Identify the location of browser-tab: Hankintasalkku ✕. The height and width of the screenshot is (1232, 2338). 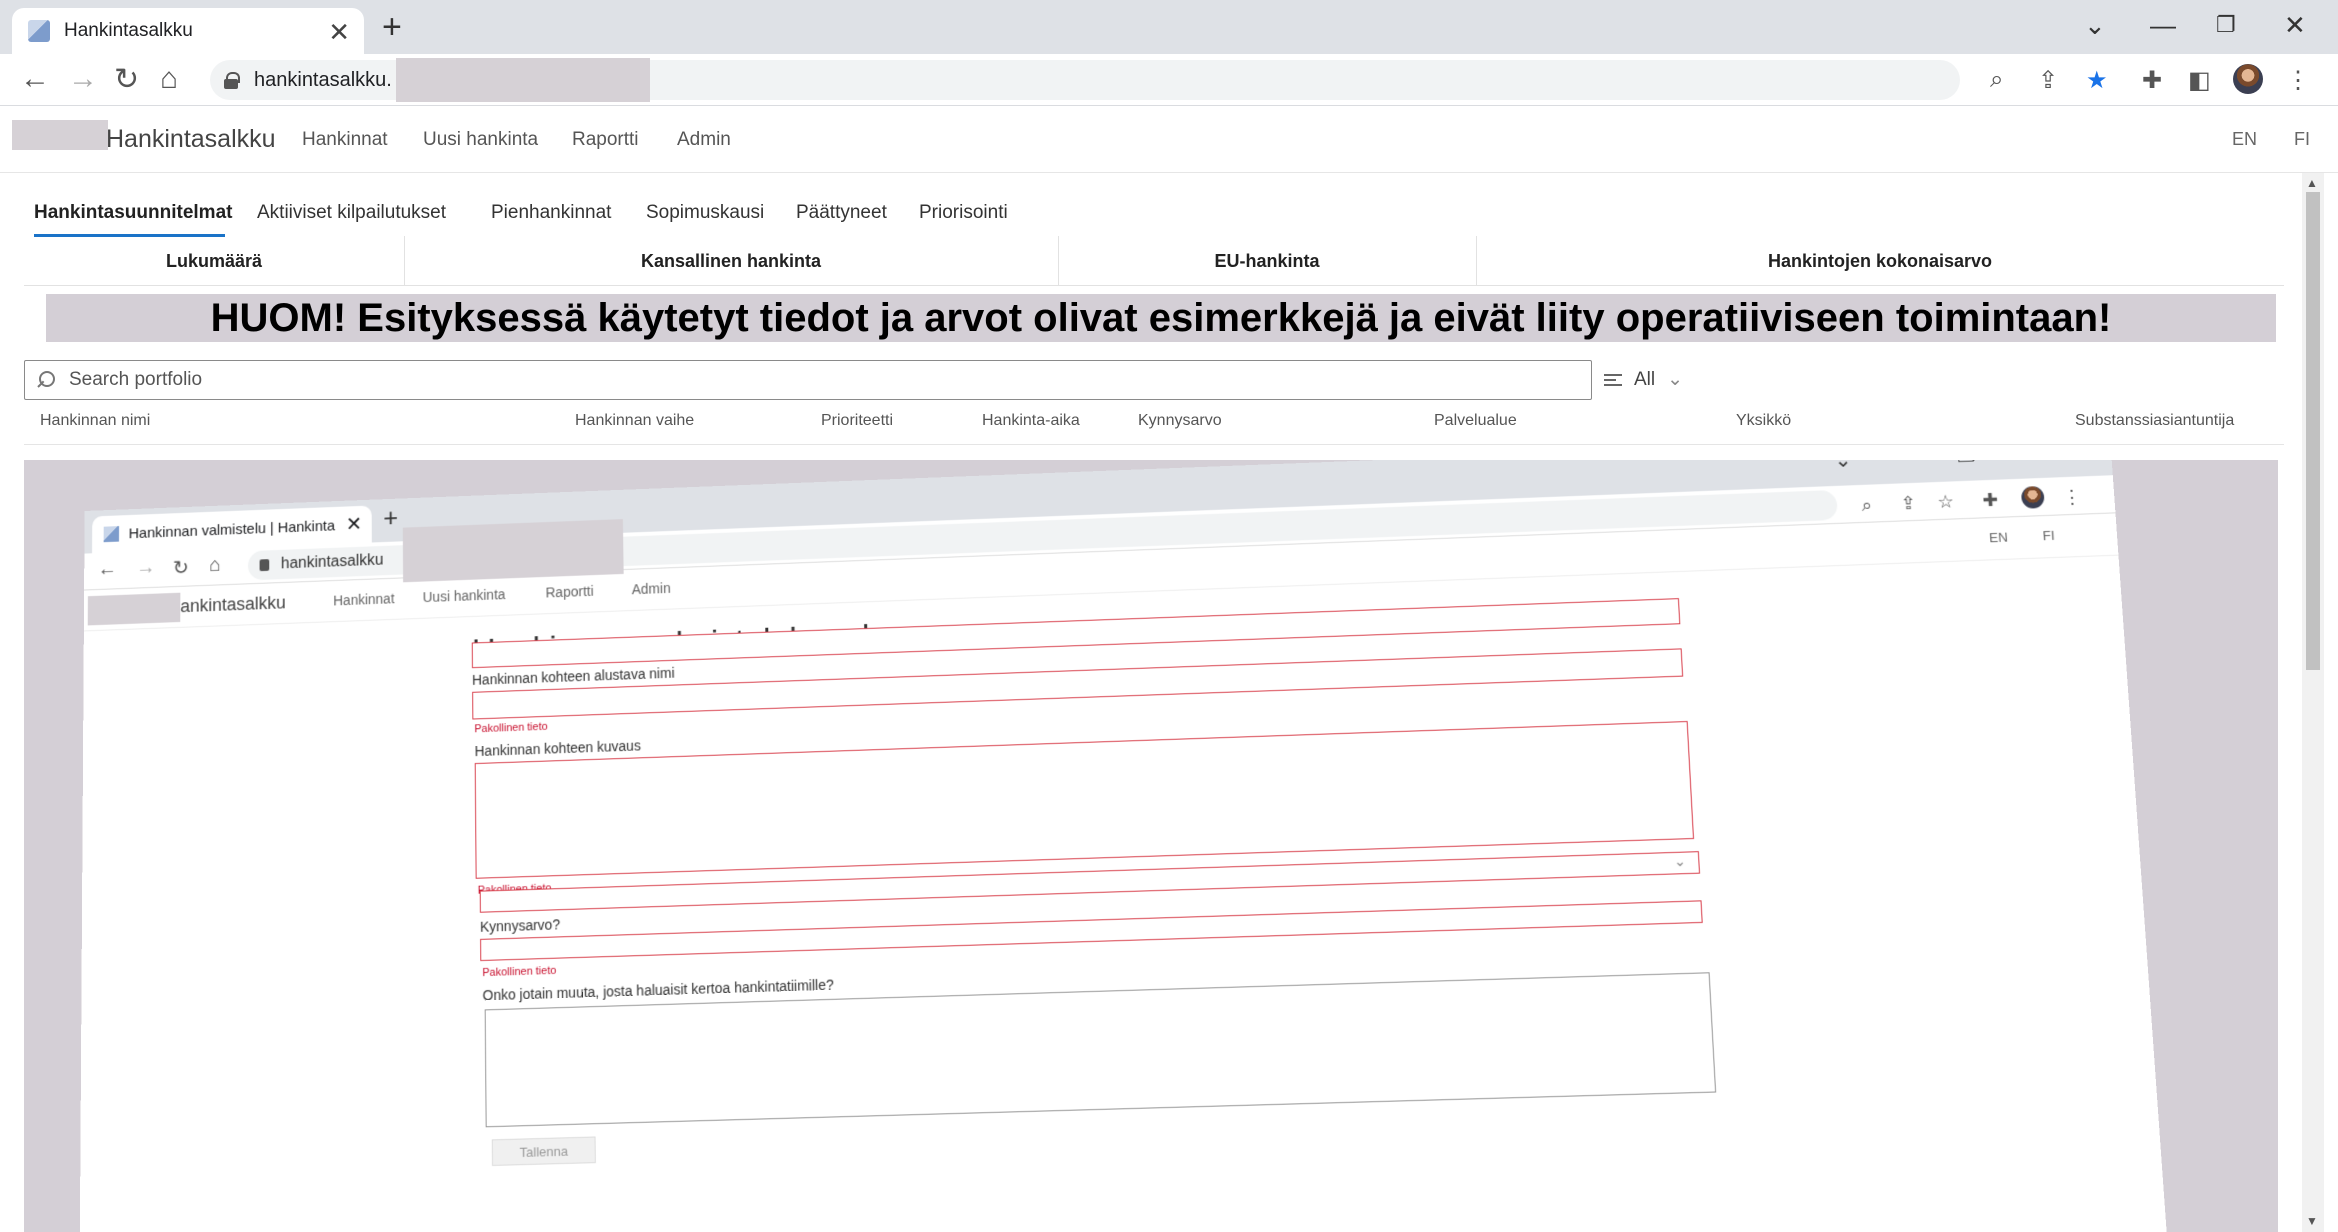
(188, 31).